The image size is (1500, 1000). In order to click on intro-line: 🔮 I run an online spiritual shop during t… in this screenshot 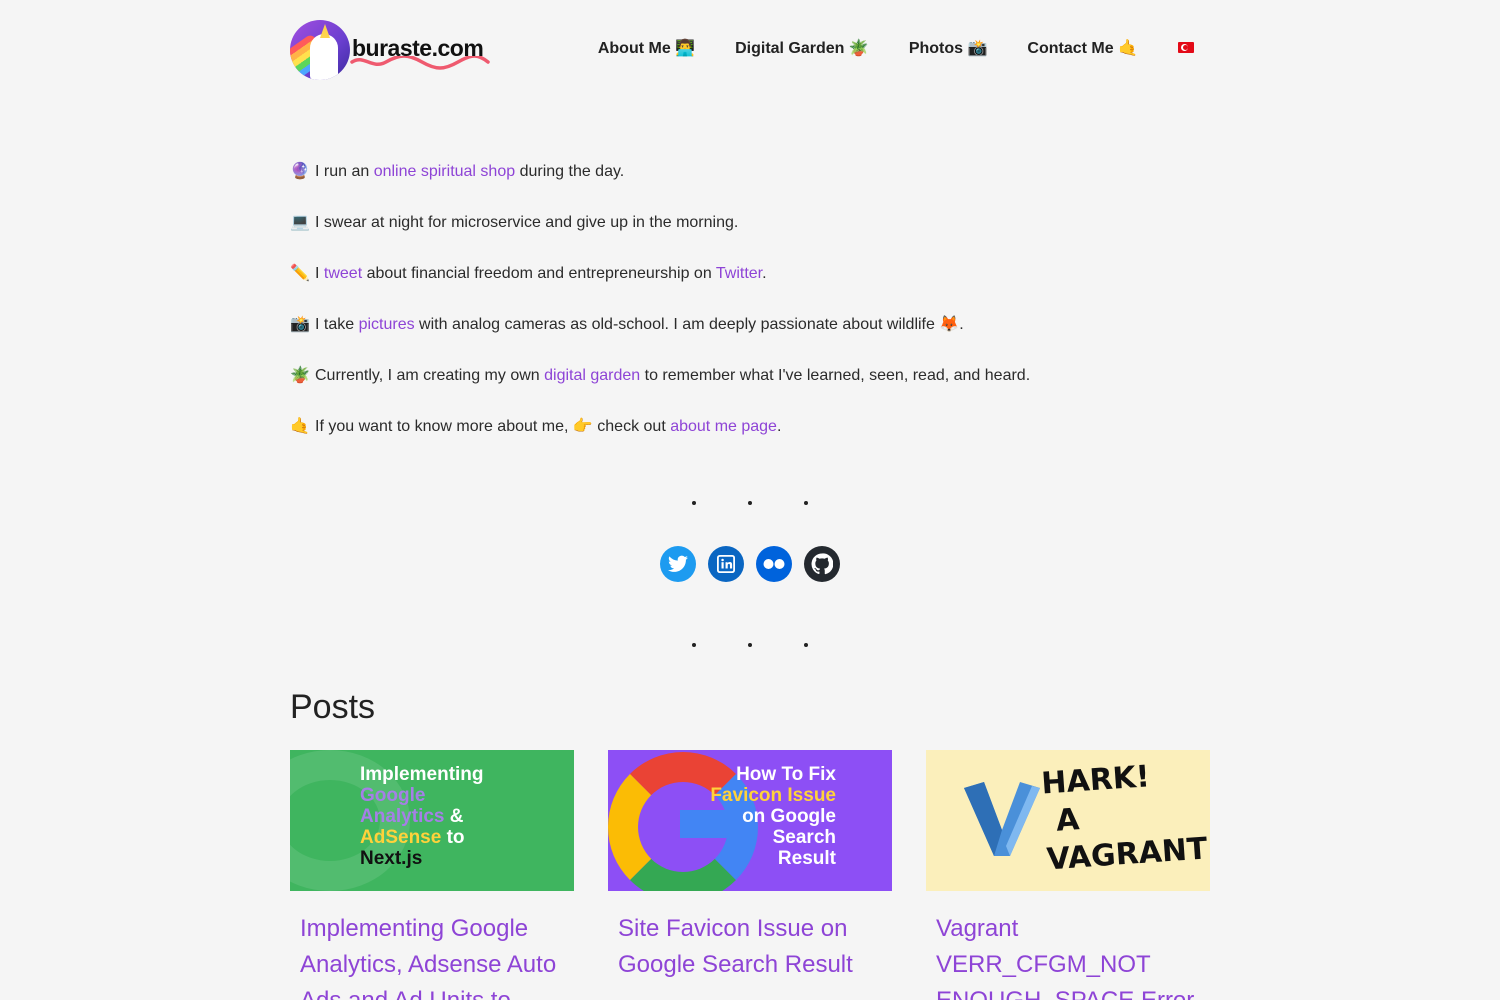, I will do `click(750, 185)`.